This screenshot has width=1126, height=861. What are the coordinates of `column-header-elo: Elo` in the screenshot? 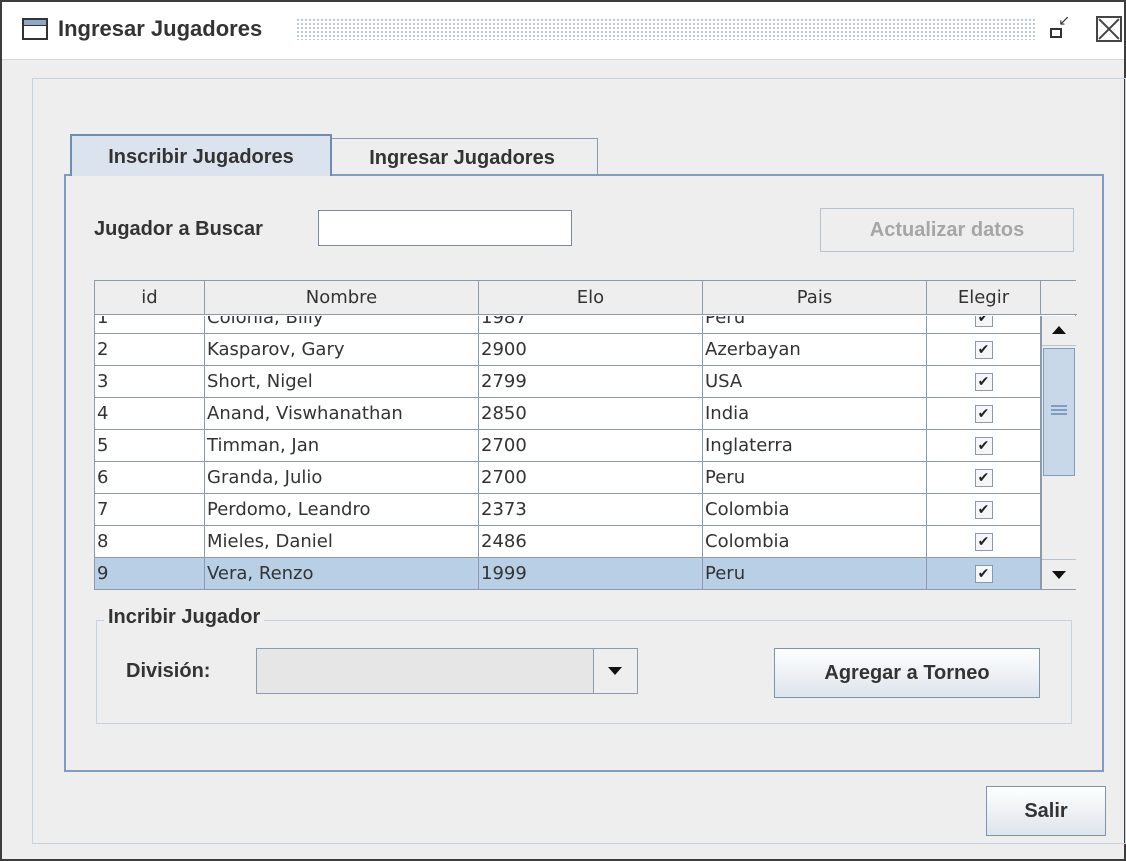 It's located at (591, 298).